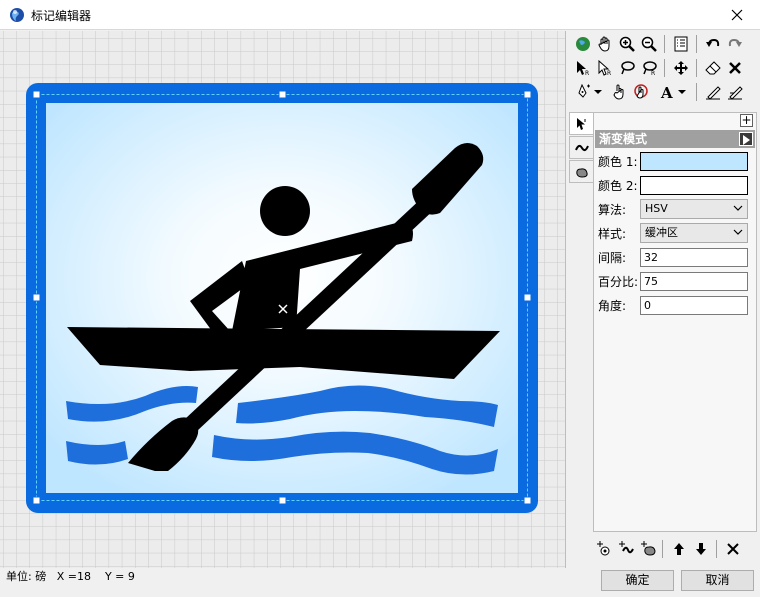 This screenshot has width=760, height=597. Describe the element at coordinates (694, 257) in the screenshot. I see `interval-input: 32` at that location.